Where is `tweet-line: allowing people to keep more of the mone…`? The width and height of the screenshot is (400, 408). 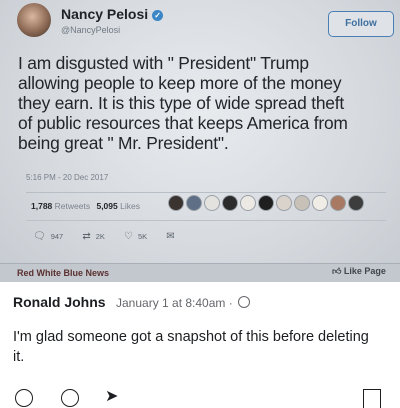 tweet-line: allowing people to keep more of the mone… is located at coordinates (180, 83).